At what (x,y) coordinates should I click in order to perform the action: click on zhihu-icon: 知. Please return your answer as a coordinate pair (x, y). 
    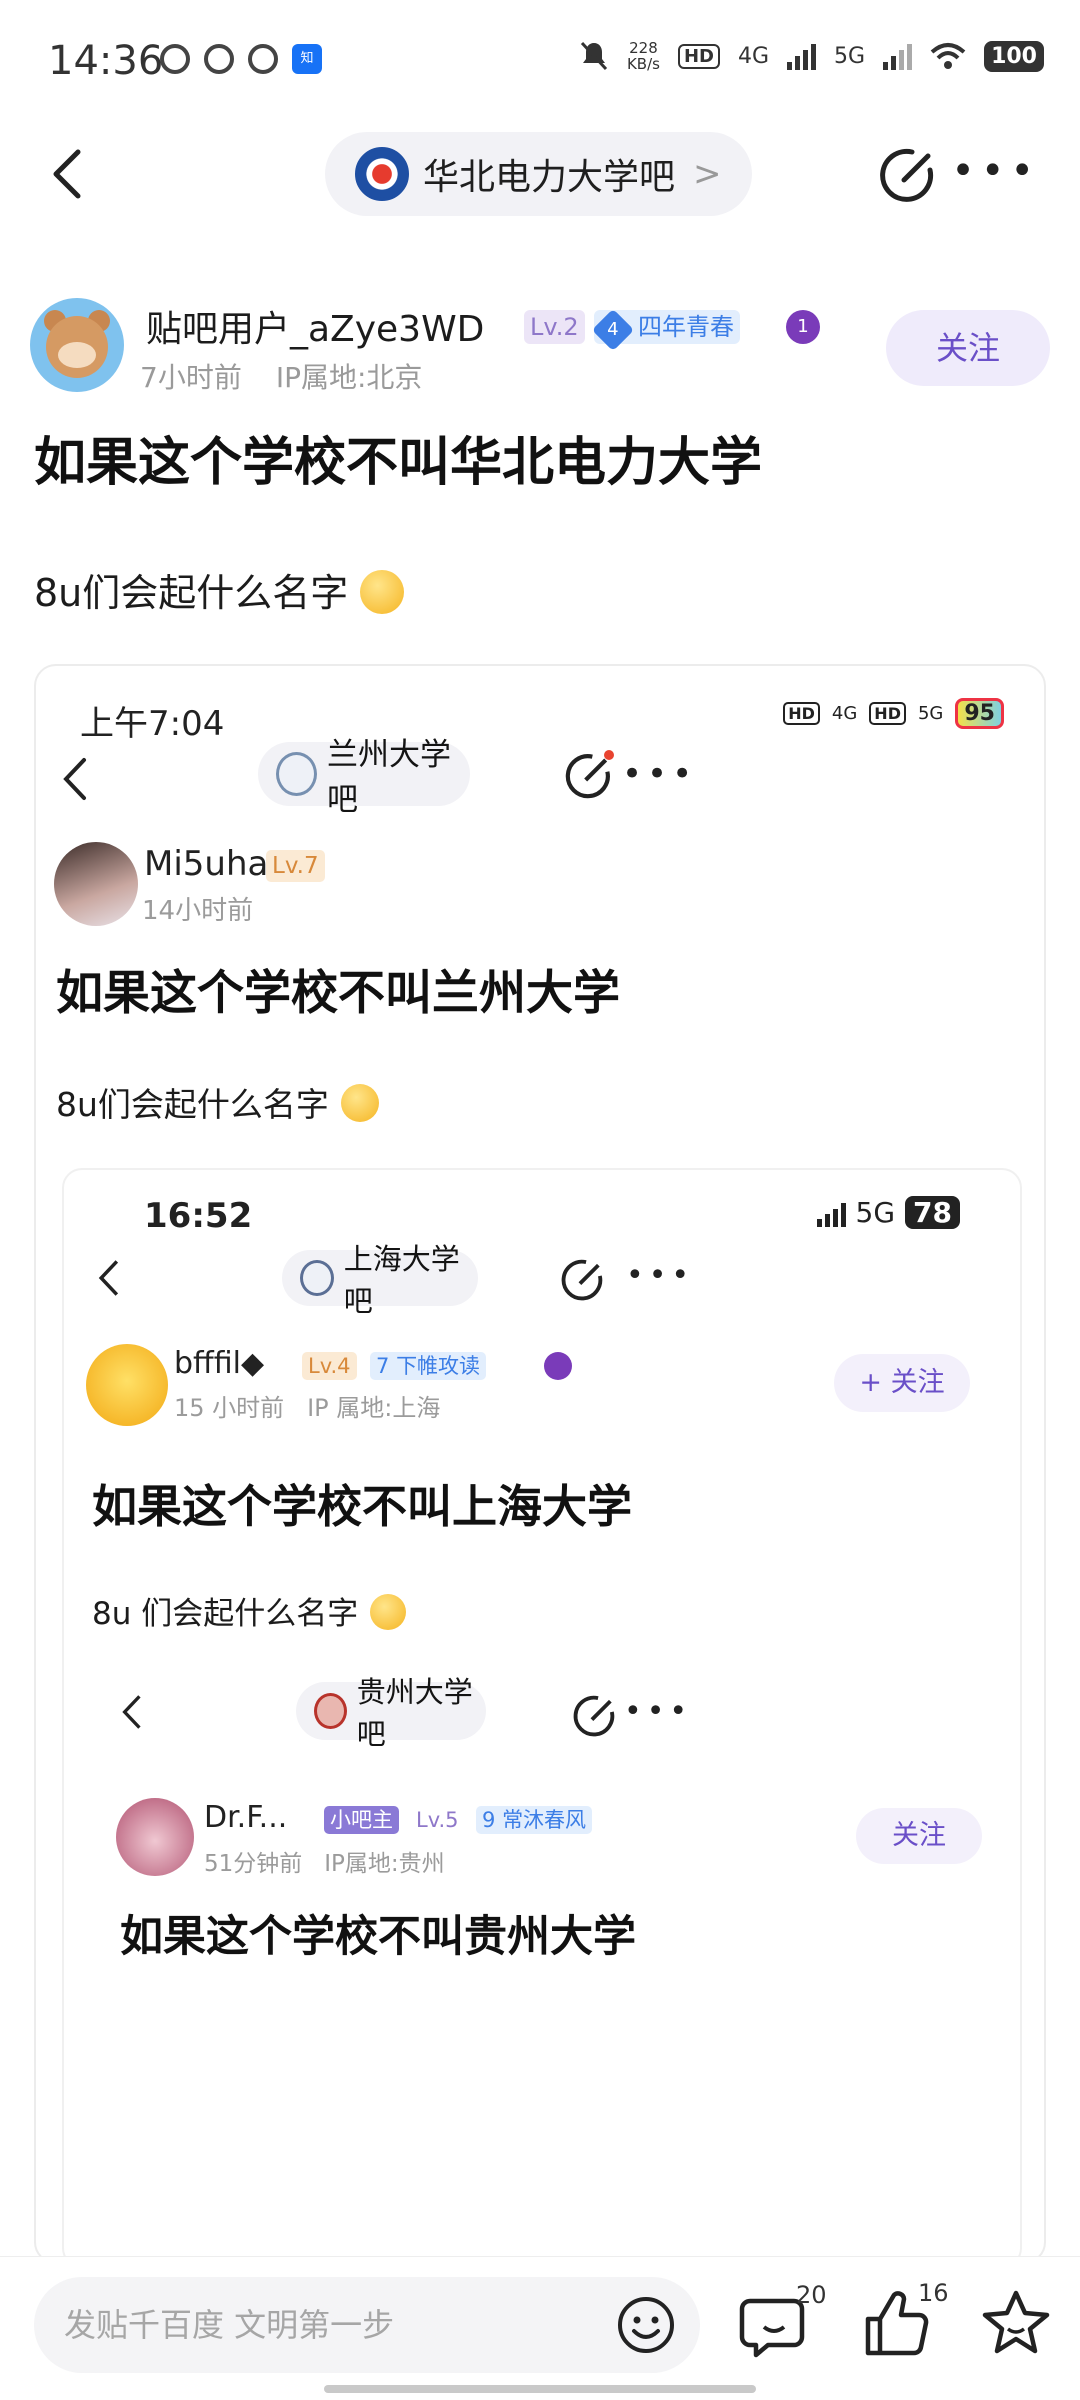
    Looking at the image, I should click on (307, 59).